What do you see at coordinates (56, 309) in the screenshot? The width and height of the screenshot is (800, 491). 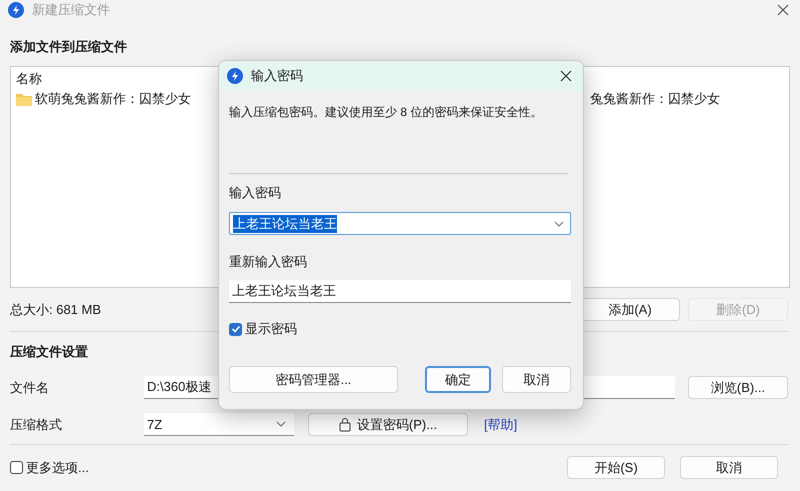 I see `total-size: 总大小: 681 MB` at bounding box center [56, 309].